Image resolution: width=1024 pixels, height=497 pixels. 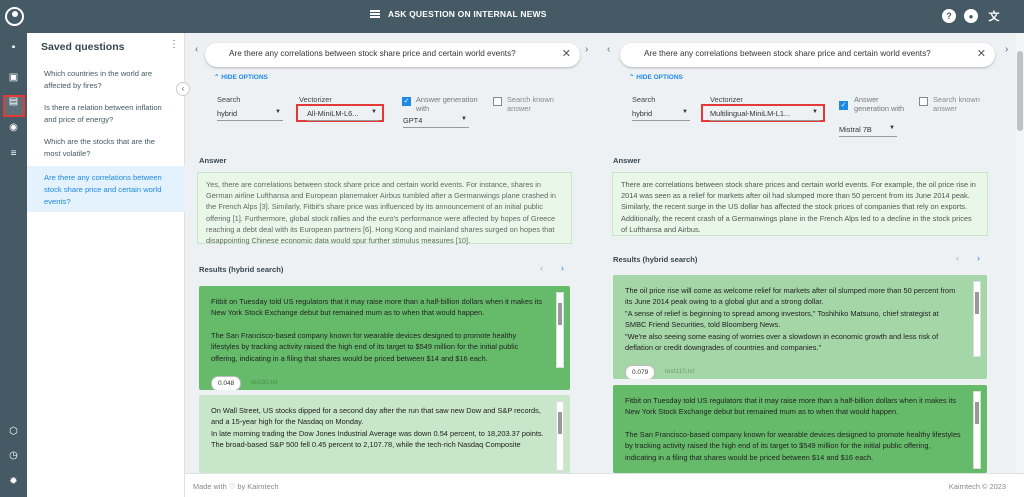 What do you see at coordinates (458, 14) in the screenshot?
I see `page-title: ASK QUESTION ON INTERNAL NEWS` at bounding box center [458, 14].